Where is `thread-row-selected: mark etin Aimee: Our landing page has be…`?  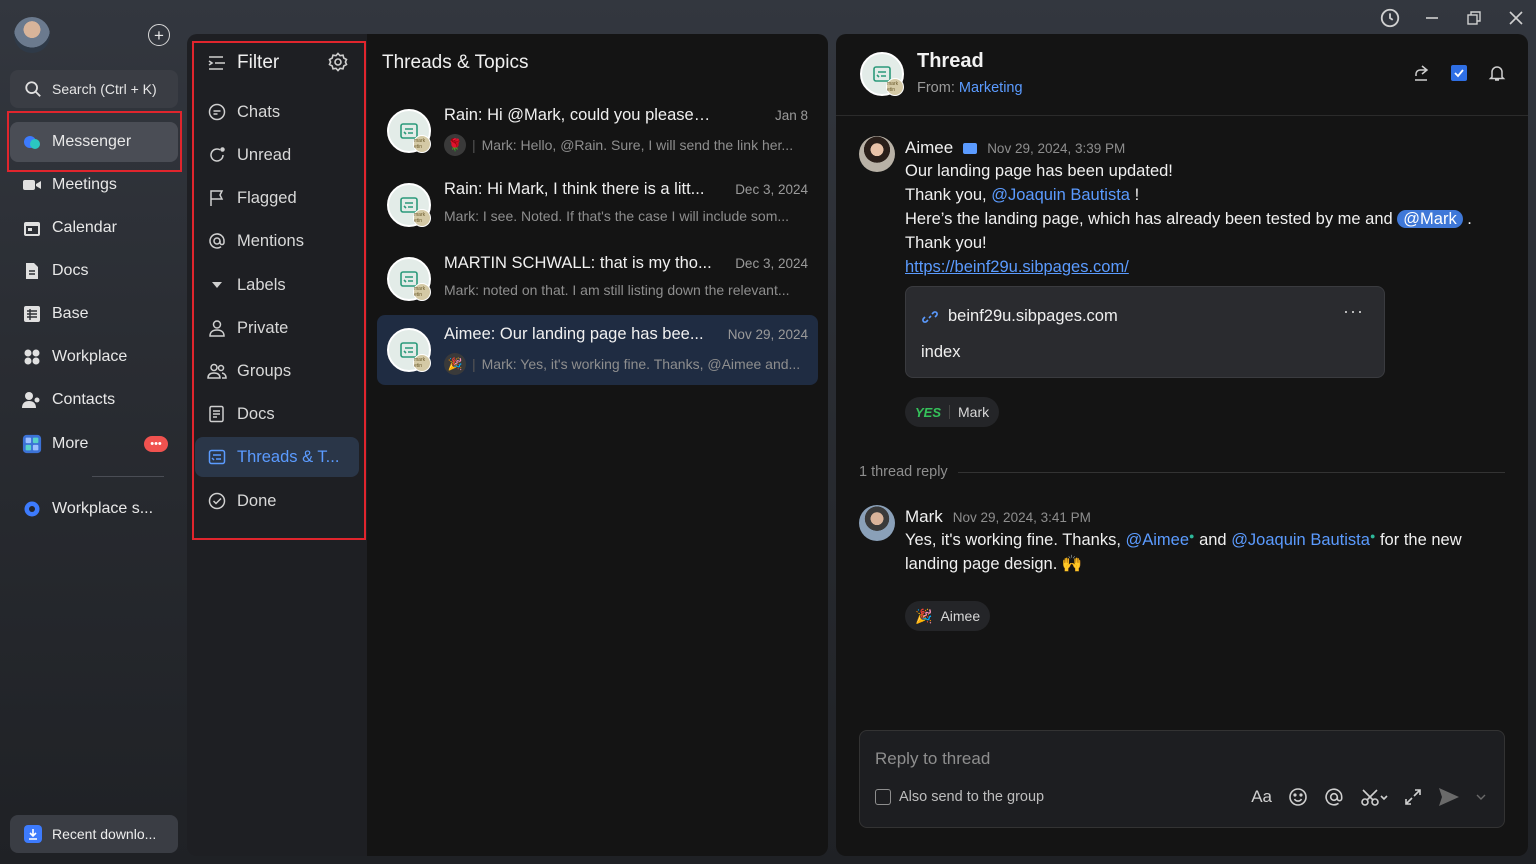
thread-row-selected: mark etin Aimee: Our landing page has be… is located at coordinates (597, 350).